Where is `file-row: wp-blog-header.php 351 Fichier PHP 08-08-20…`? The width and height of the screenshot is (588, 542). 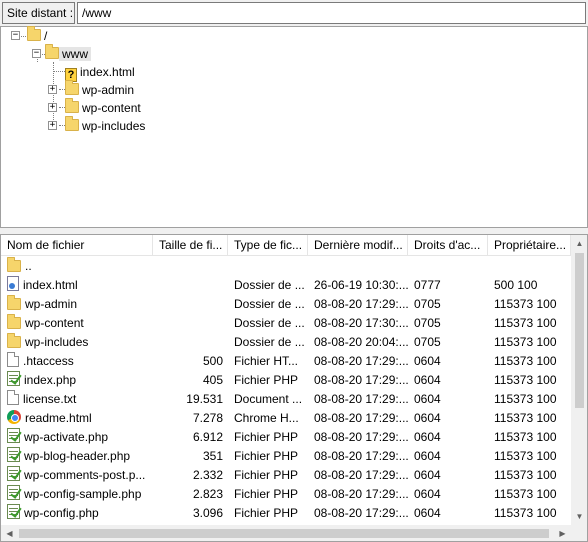 file-row: wp-blog-header.php 351 Fichier PHP 08-08-20… is located at coordinates (286, 456).